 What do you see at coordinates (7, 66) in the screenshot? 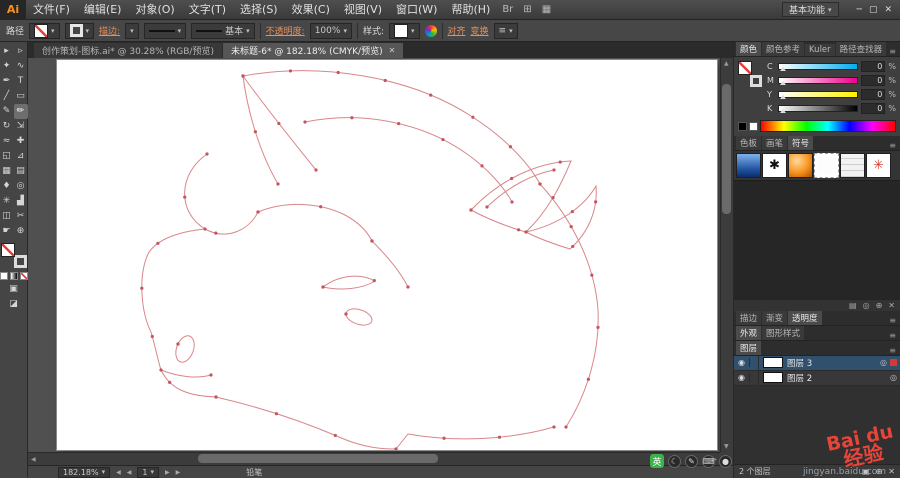
I see `tool-magic-wand: ✦` at bounding box center [7, 66].